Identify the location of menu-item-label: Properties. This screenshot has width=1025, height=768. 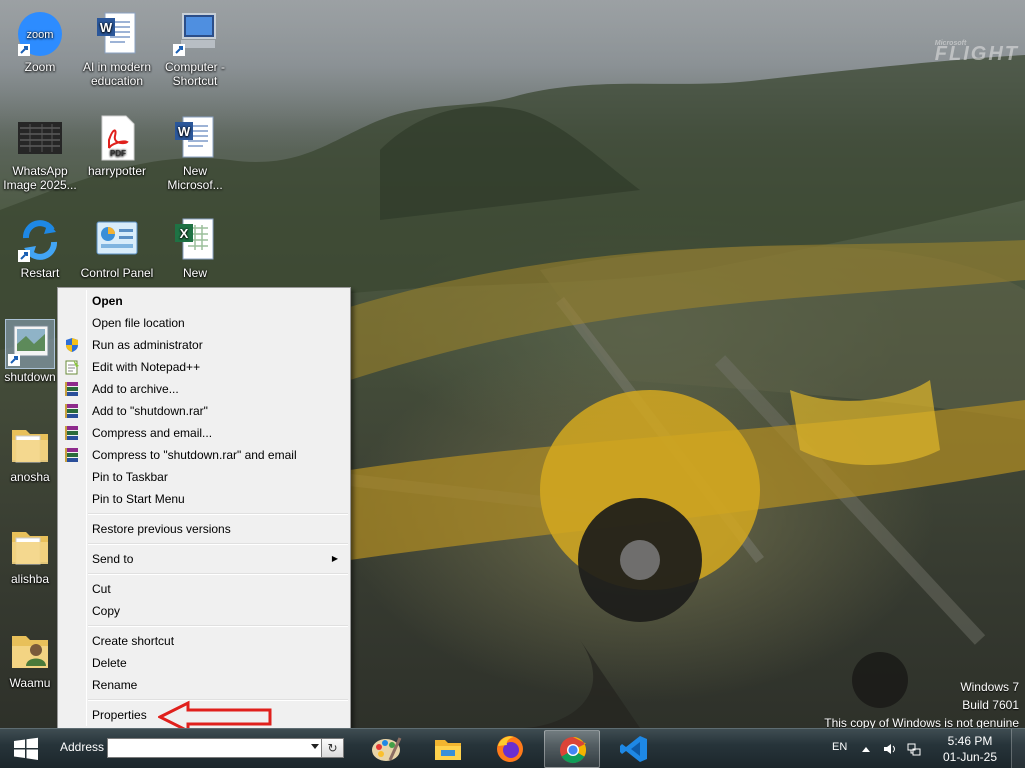
(119, 715).